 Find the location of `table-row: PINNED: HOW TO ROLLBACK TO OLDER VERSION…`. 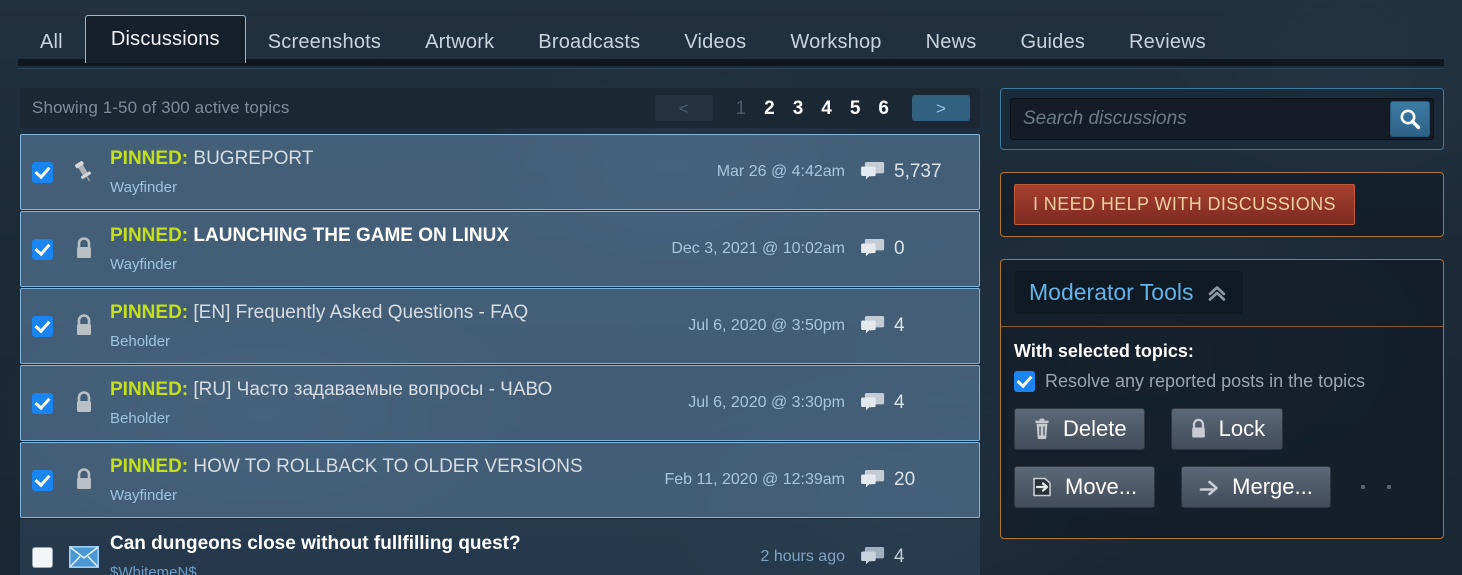

table-row: PINNED: HOW TO ROLLBACK TO OLDER VERSION… is located at coordinates (500, 480).